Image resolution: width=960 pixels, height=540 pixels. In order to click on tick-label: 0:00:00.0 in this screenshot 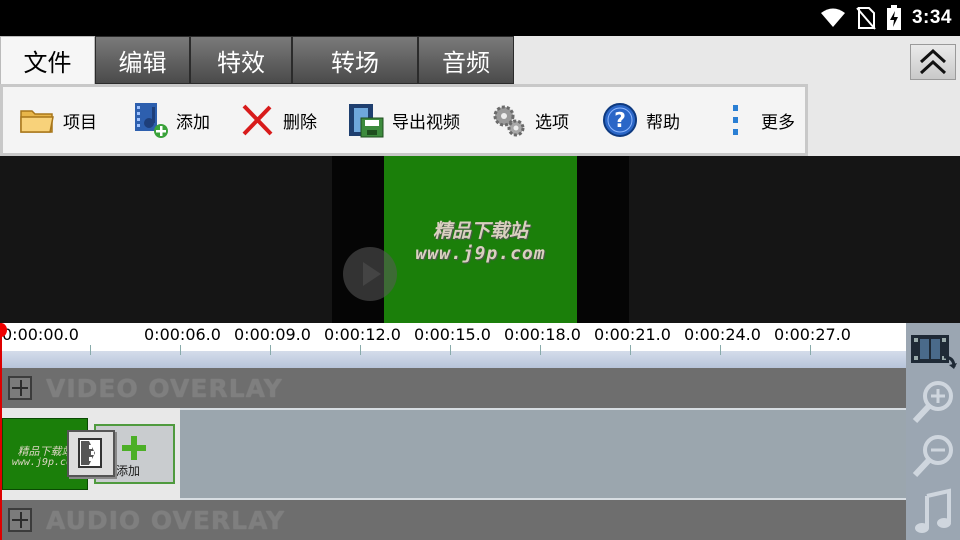, I will do `click(40, 334)`.